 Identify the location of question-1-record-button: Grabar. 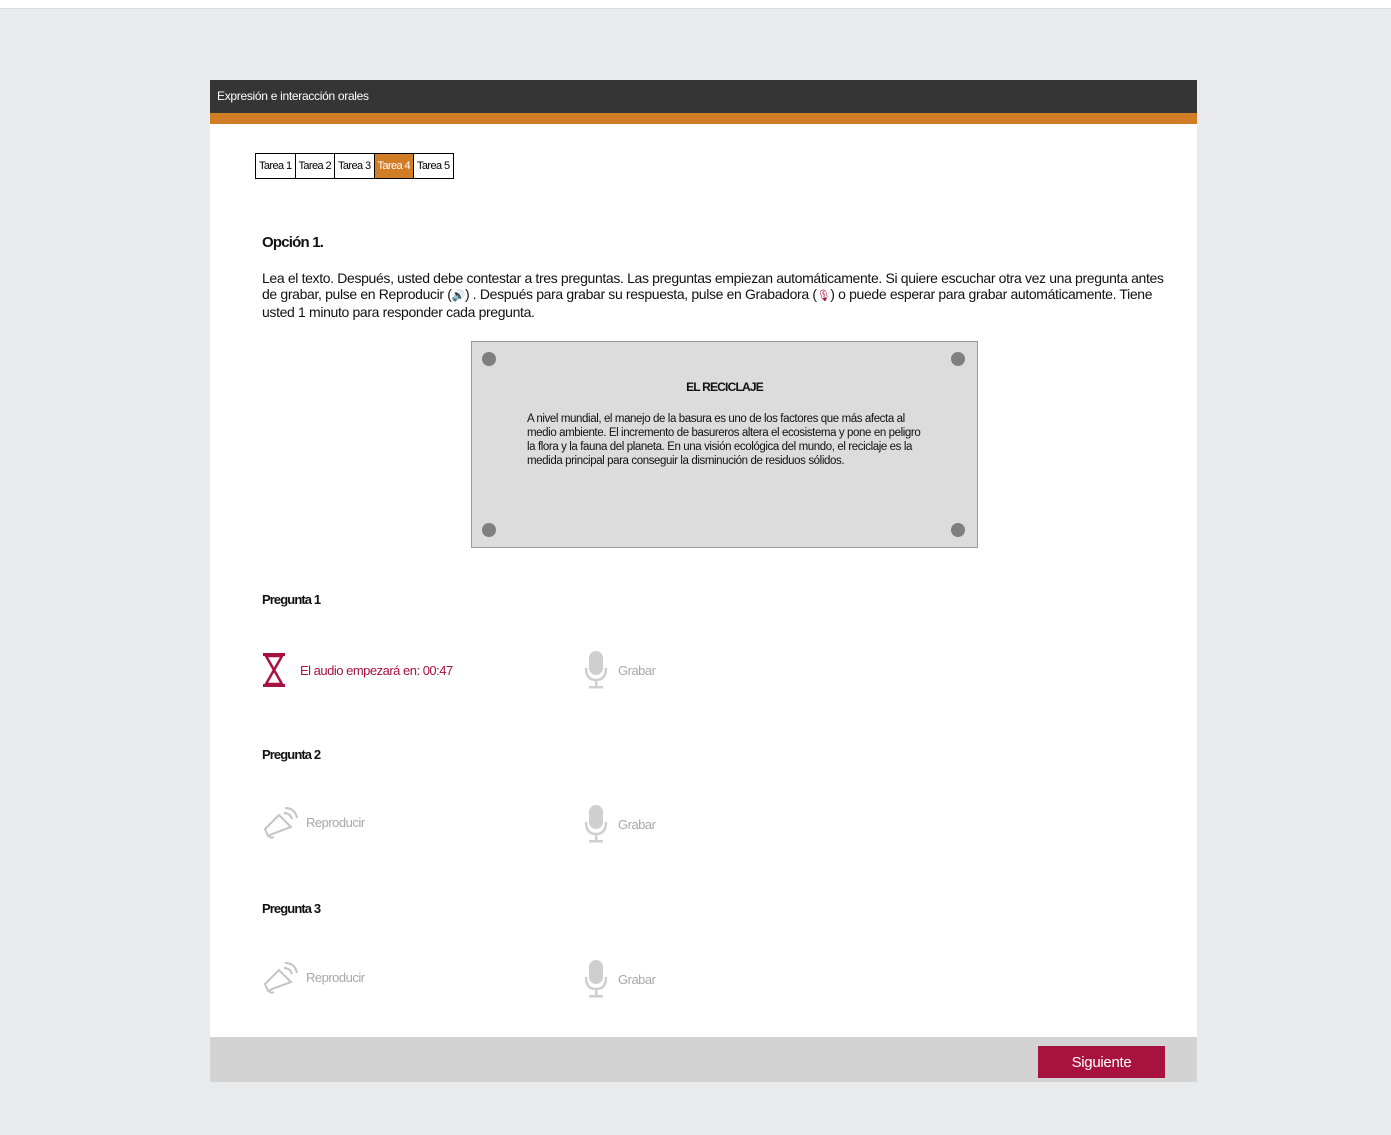
(620, 670).